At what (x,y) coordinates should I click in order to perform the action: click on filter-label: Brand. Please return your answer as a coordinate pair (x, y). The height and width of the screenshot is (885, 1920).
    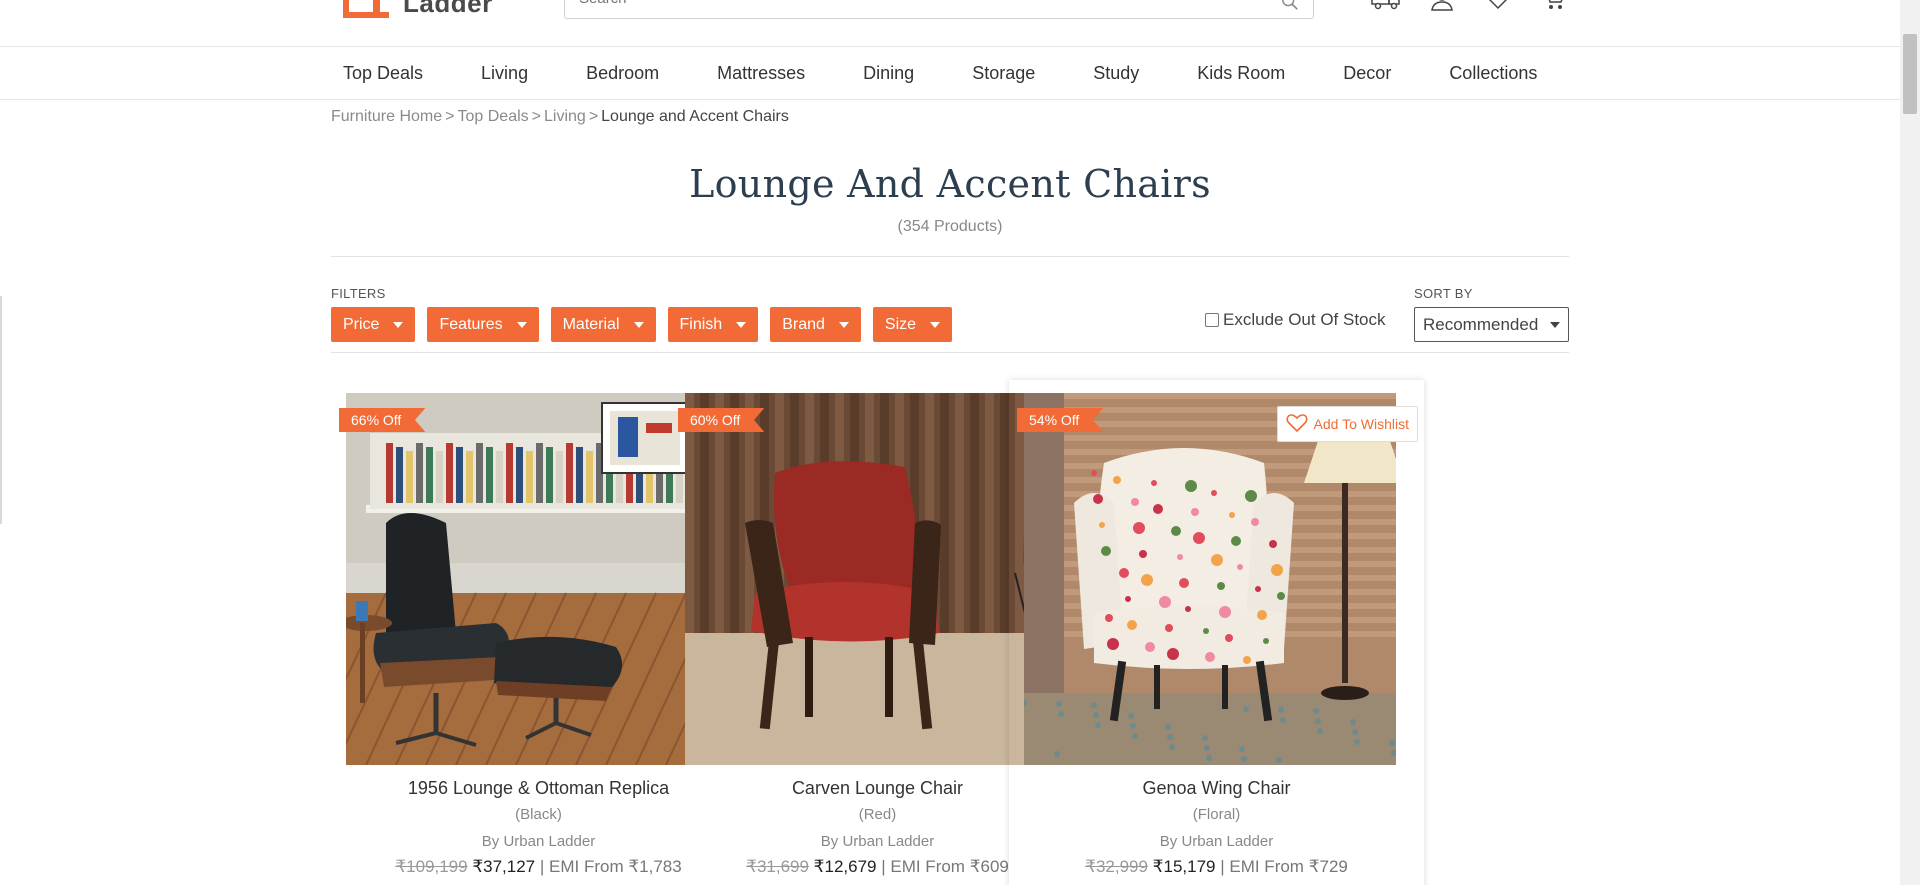
    Looking at the image, I should click on (803, 324).